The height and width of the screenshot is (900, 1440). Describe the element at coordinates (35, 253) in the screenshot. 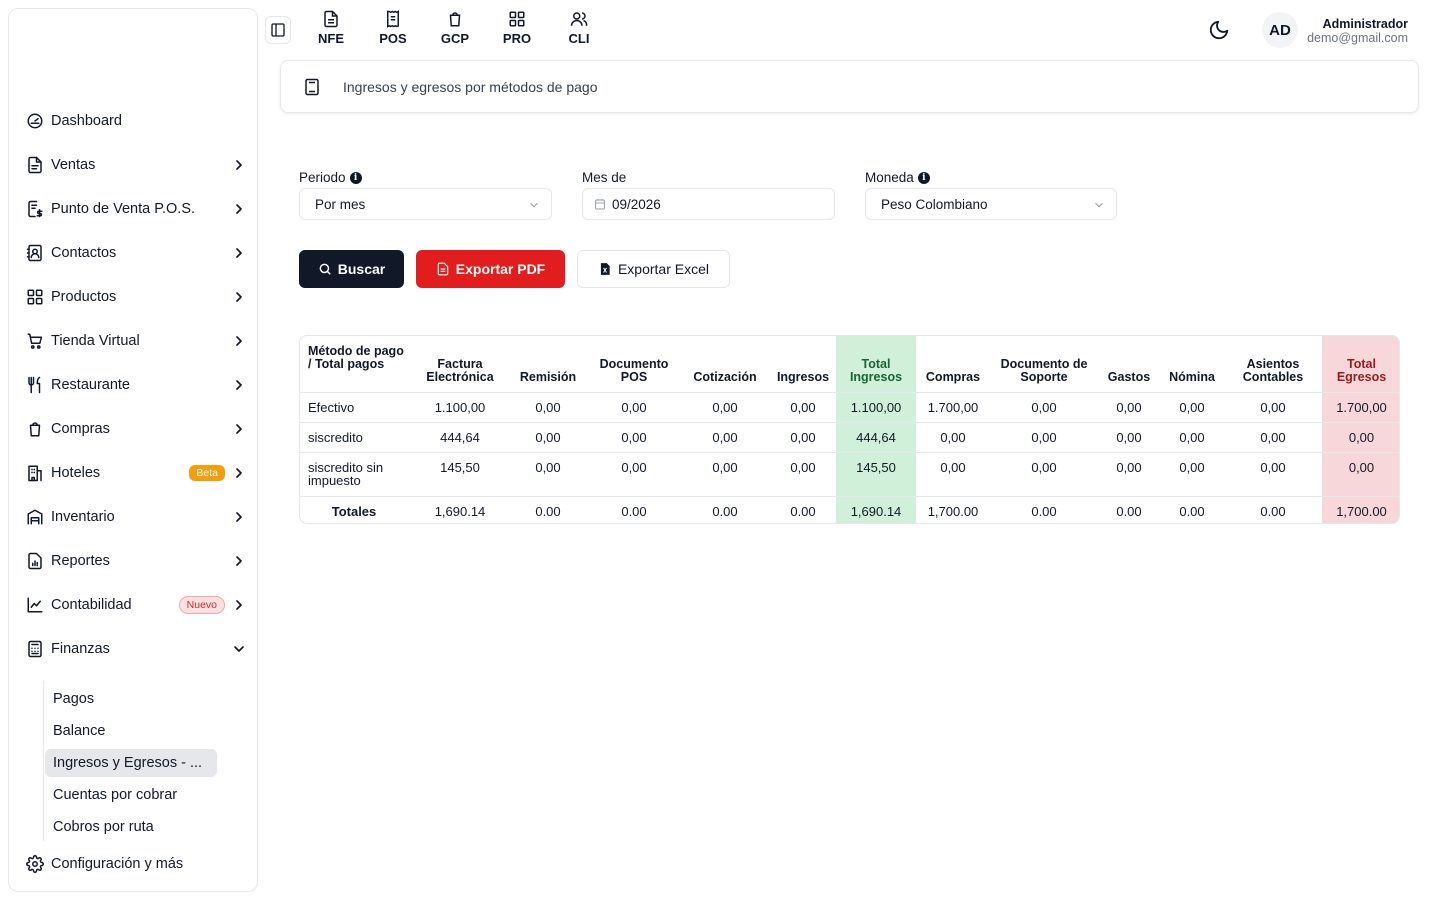

I see `contact-book-icon` at that location.